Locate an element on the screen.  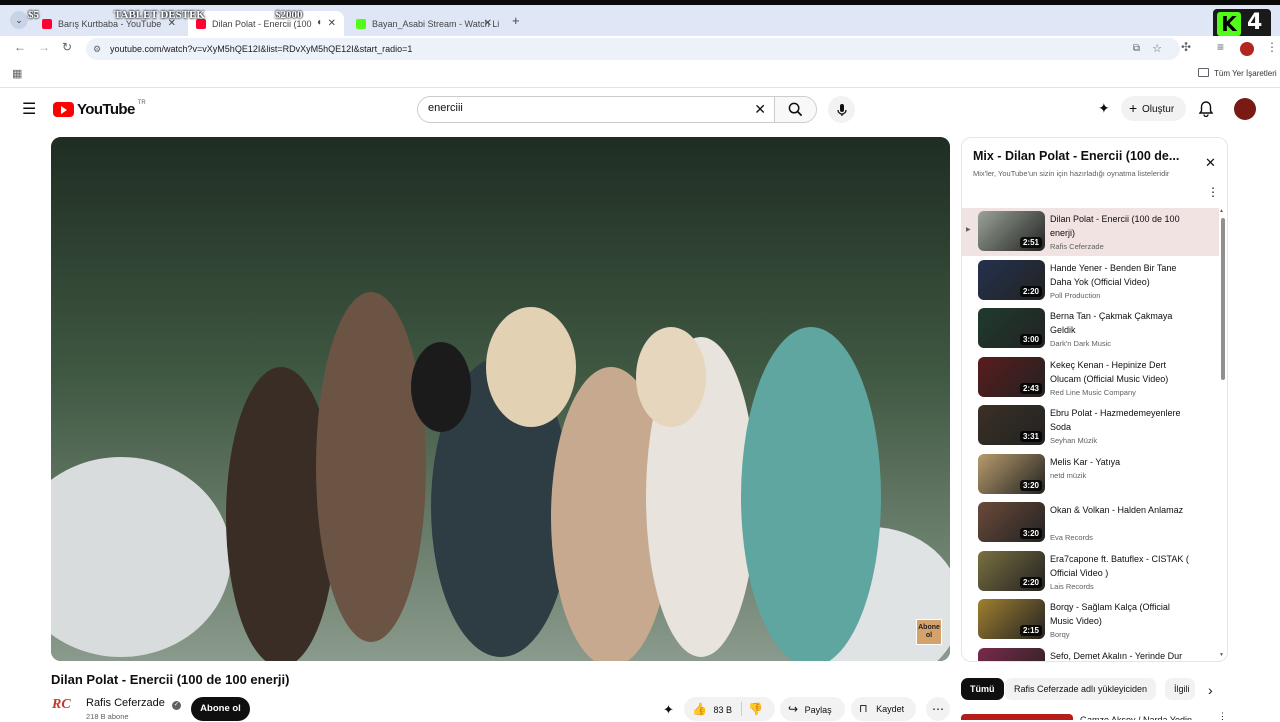
channel-name: Rafis Ceferzade ✓ is located at coordinates (133, 703).